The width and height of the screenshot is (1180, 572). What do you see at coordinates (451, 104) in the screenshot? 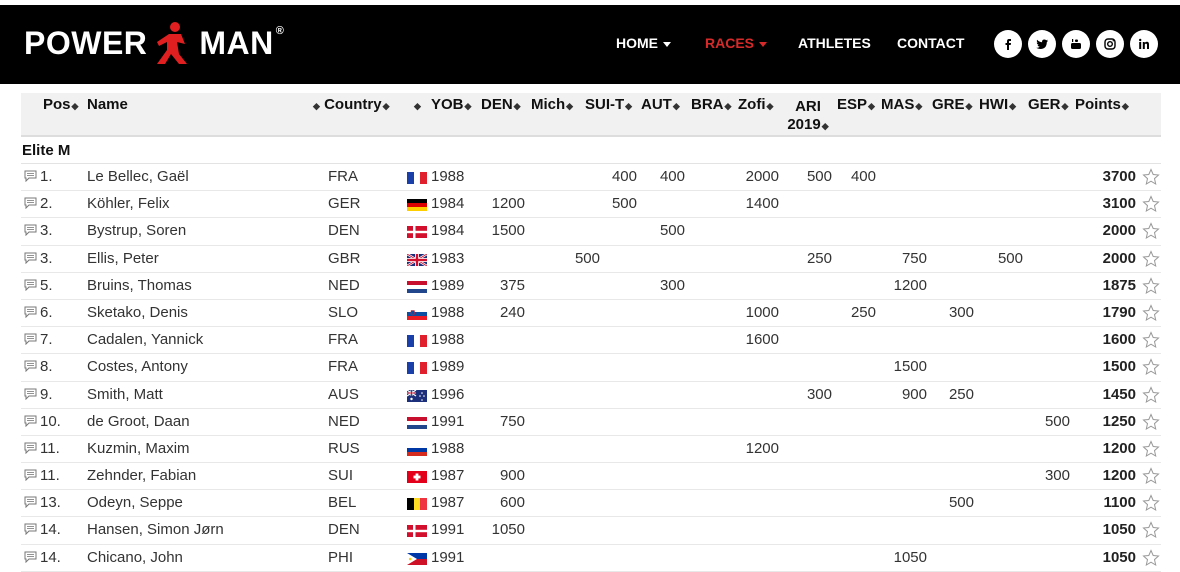
I see `col-yob: YOB◆` at bounding box center [451, 104].